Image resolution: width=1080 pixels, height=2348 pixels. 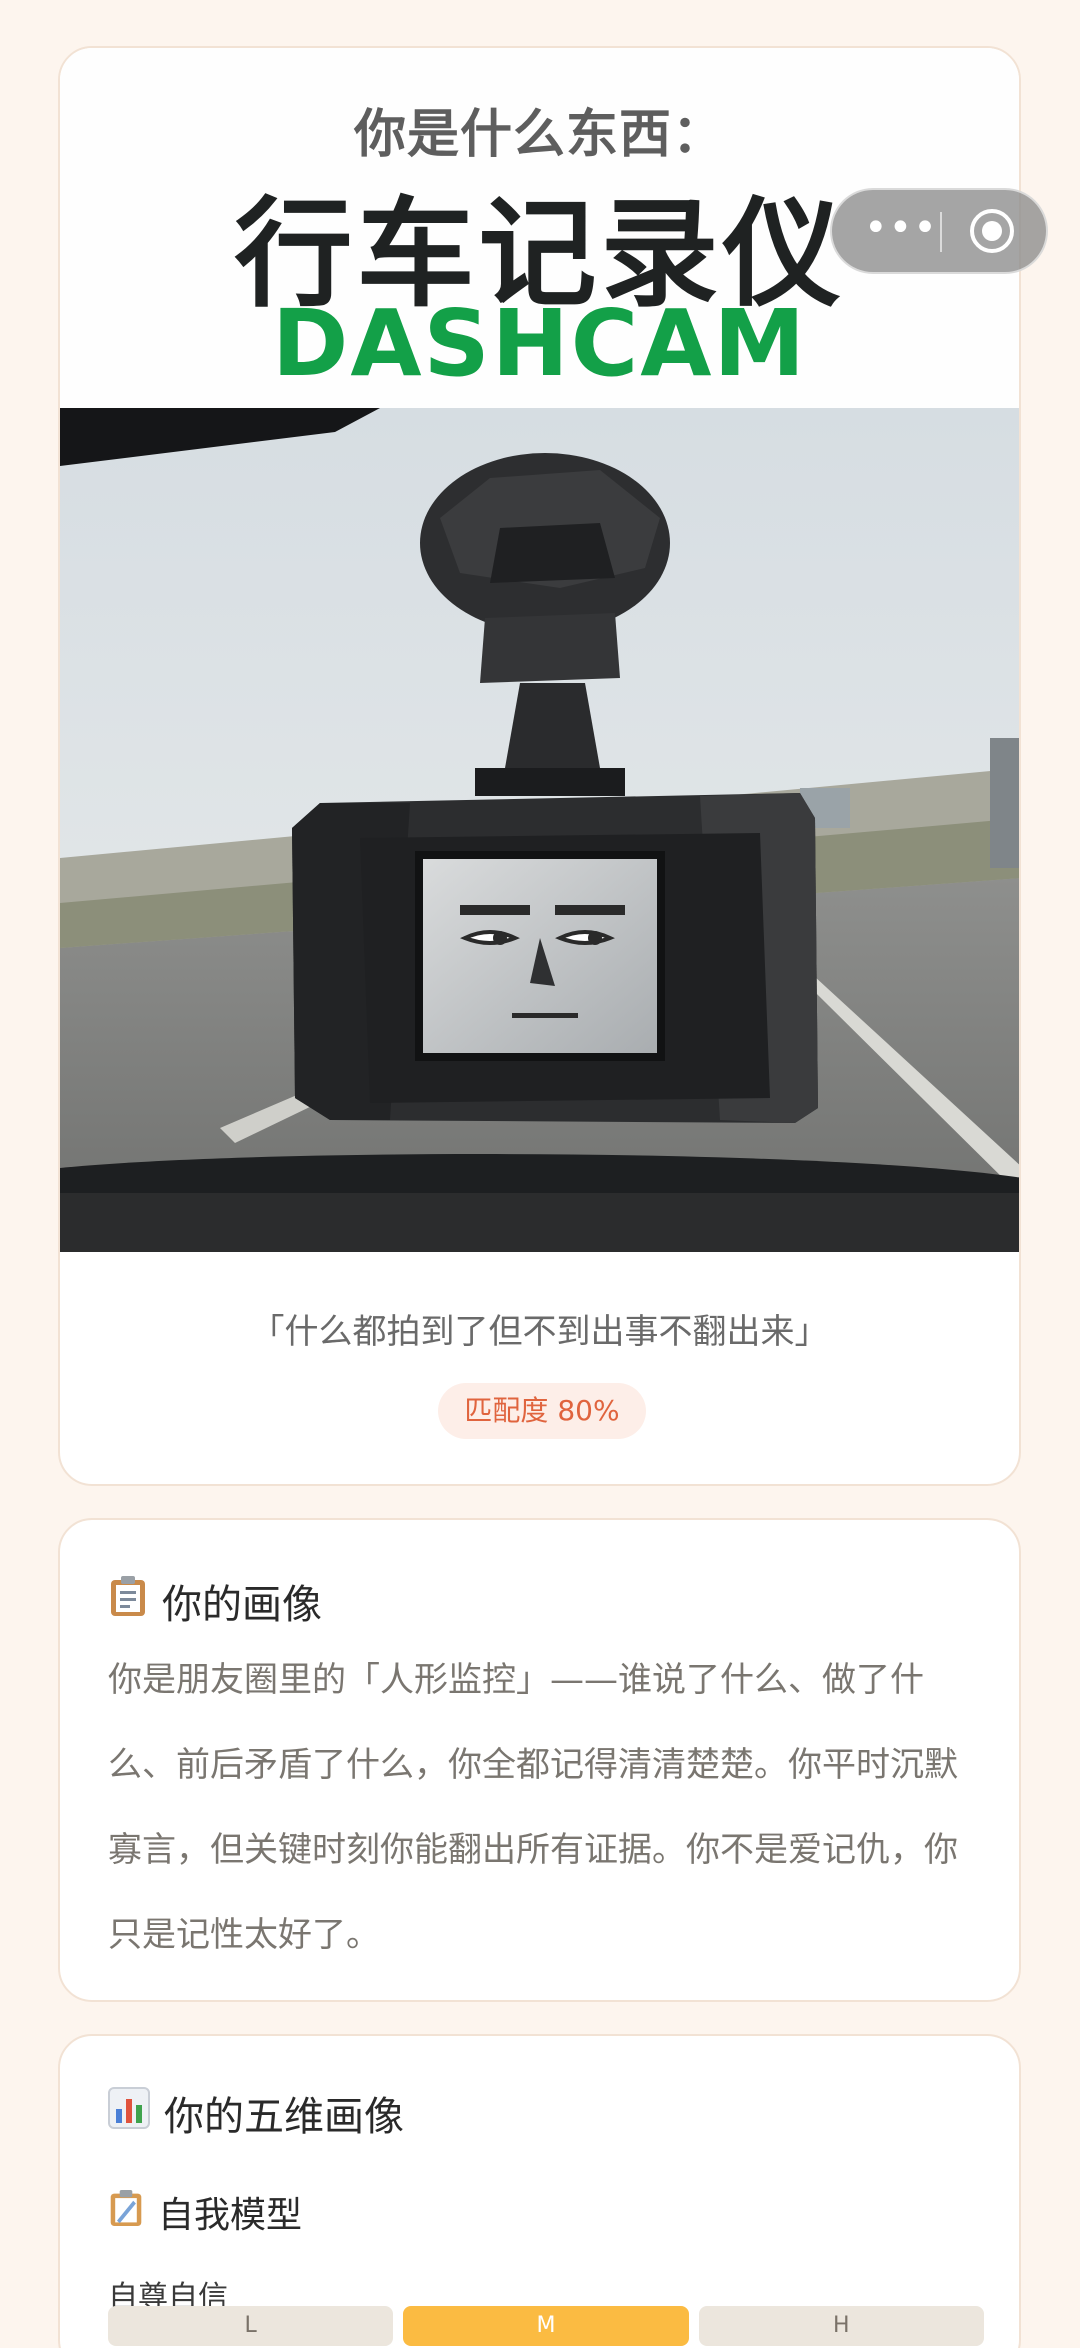 I want to click on scale-medium: M, so click(x=546, y=2326).